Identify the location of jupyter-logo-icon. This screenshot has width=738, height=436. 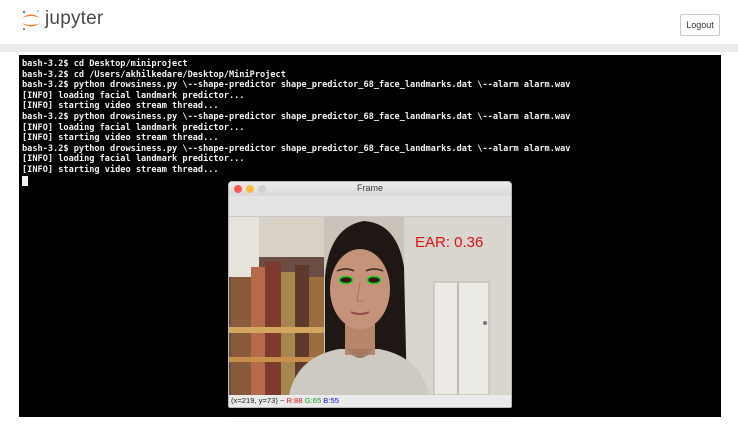
(31, 20).